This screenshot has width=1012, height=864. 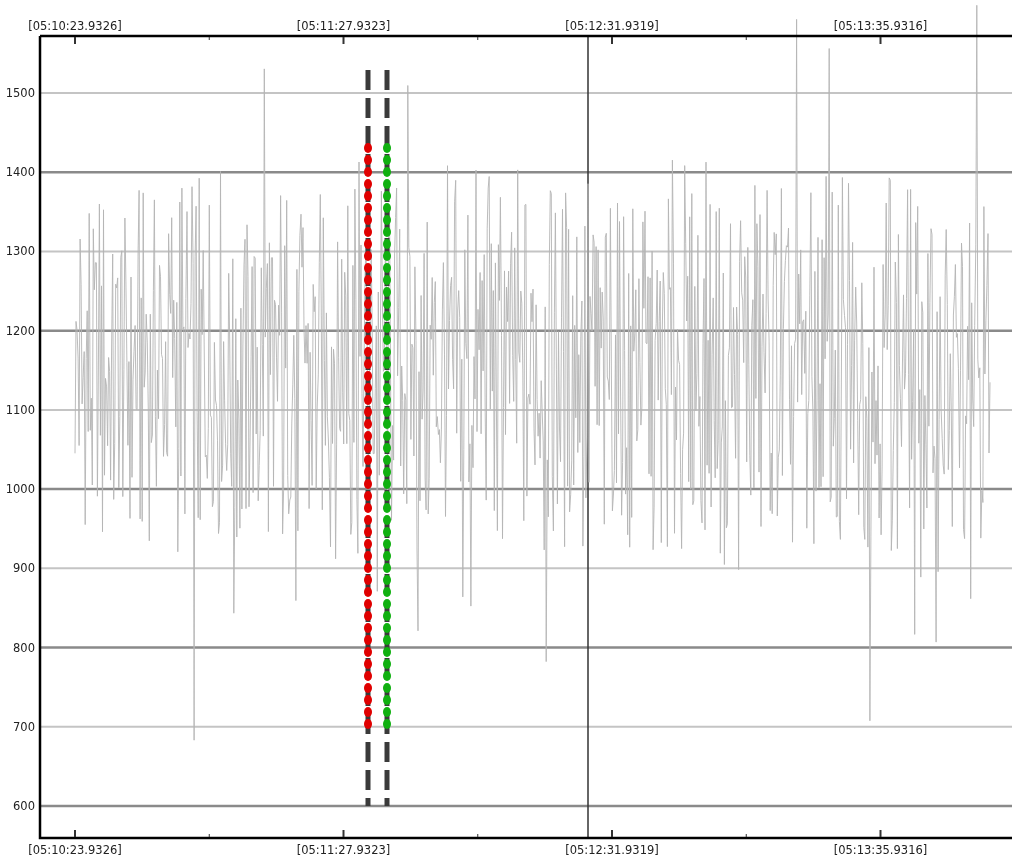 What do you see at coordinates (20, 330) in the screenshot?
I see `axis-label: 1200` at bounding box center [20, 330].